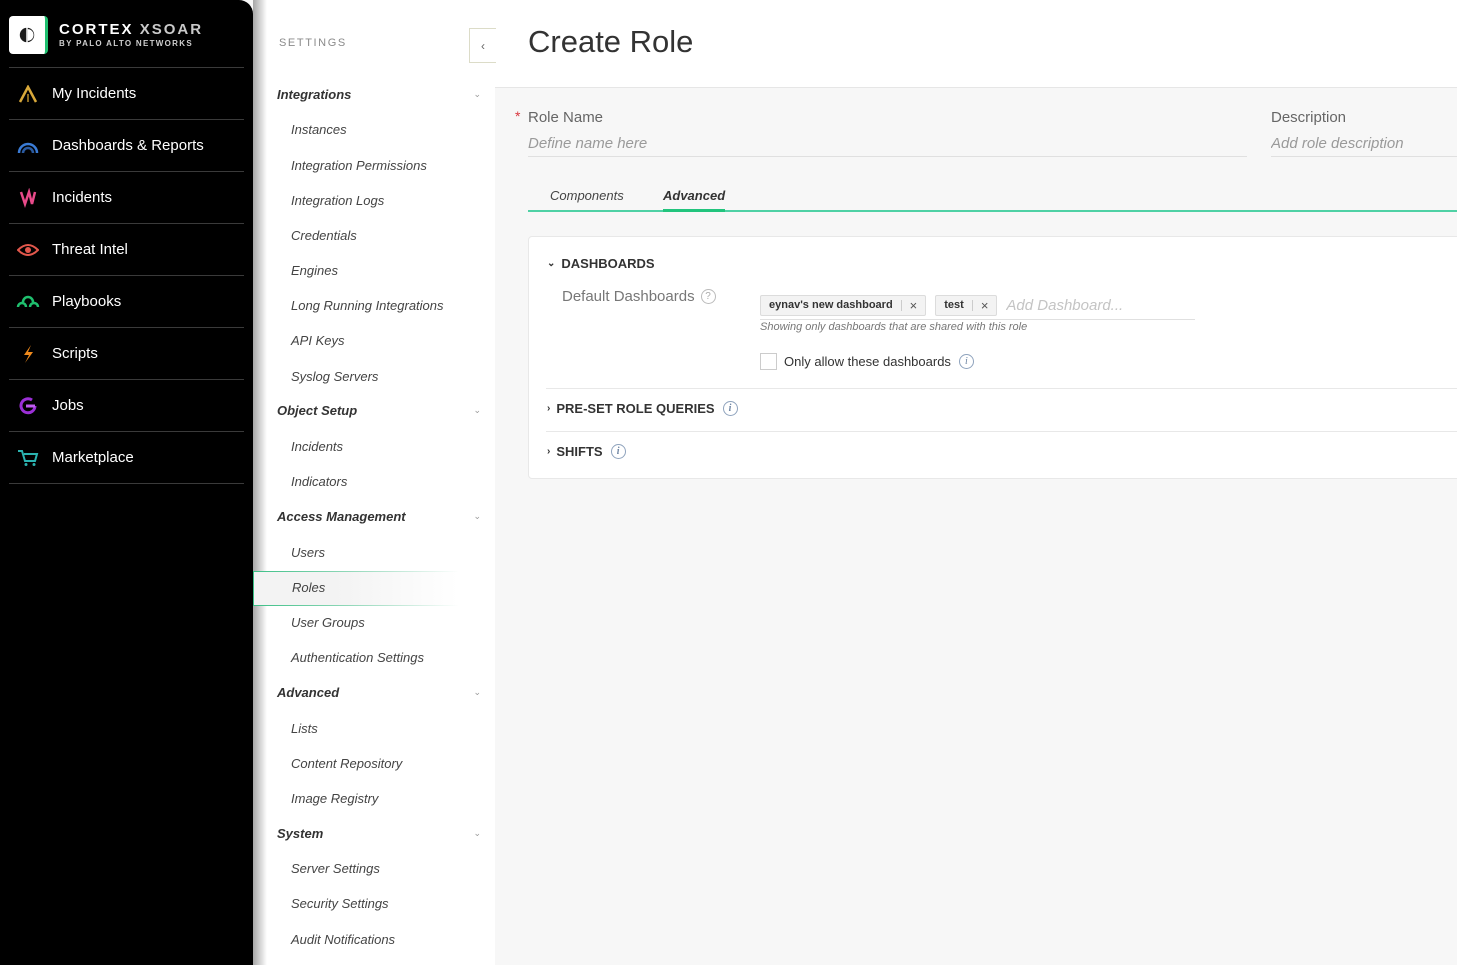 The width and height of the screenshot is (1457, 965). What do you see at coordinates (28, 302) in the screenshot?
I see `playbooks-icon` at bounding box center [28, 302].